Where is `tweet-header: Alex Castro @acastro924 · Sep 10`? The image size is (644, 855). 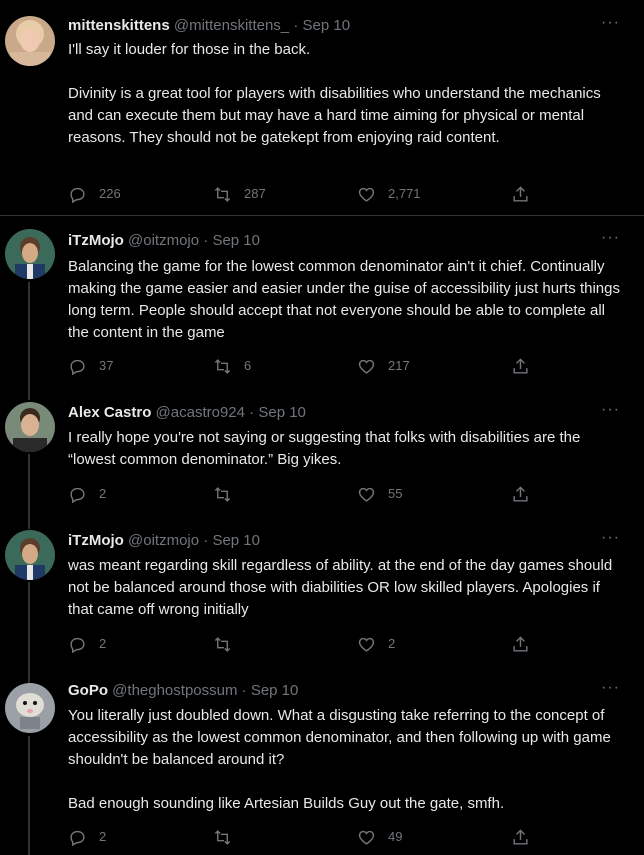 tweet-header: Alex Castro @acastro924 · Sep 10 is located at coordinates (187, 413).